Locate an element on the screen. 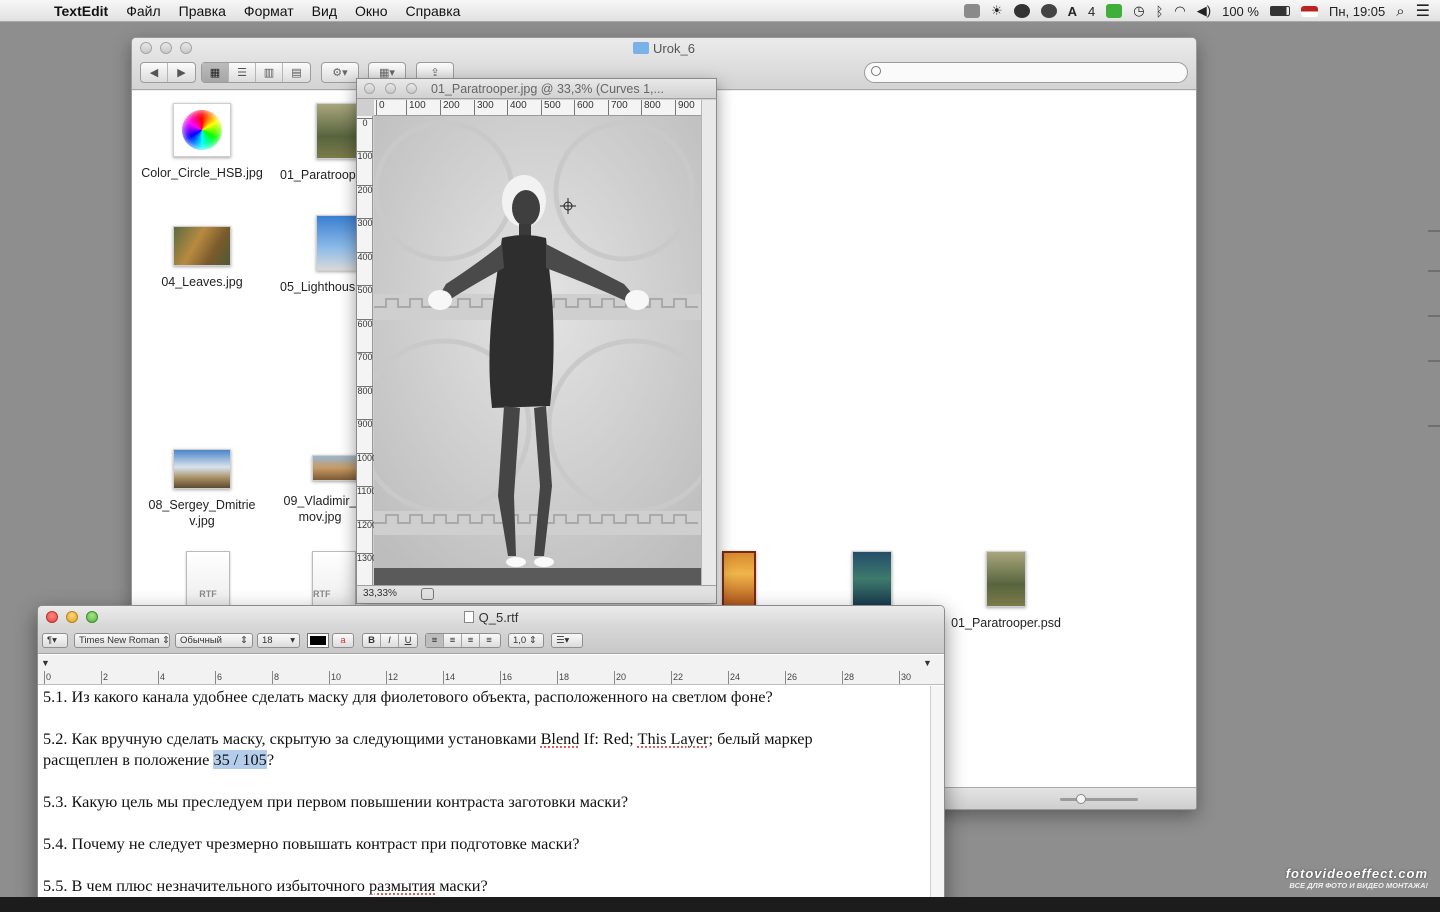 Image resolution: width=1440 pixels, height=912 pixels. flag-us-icon is located at coordinates (1309, 11).